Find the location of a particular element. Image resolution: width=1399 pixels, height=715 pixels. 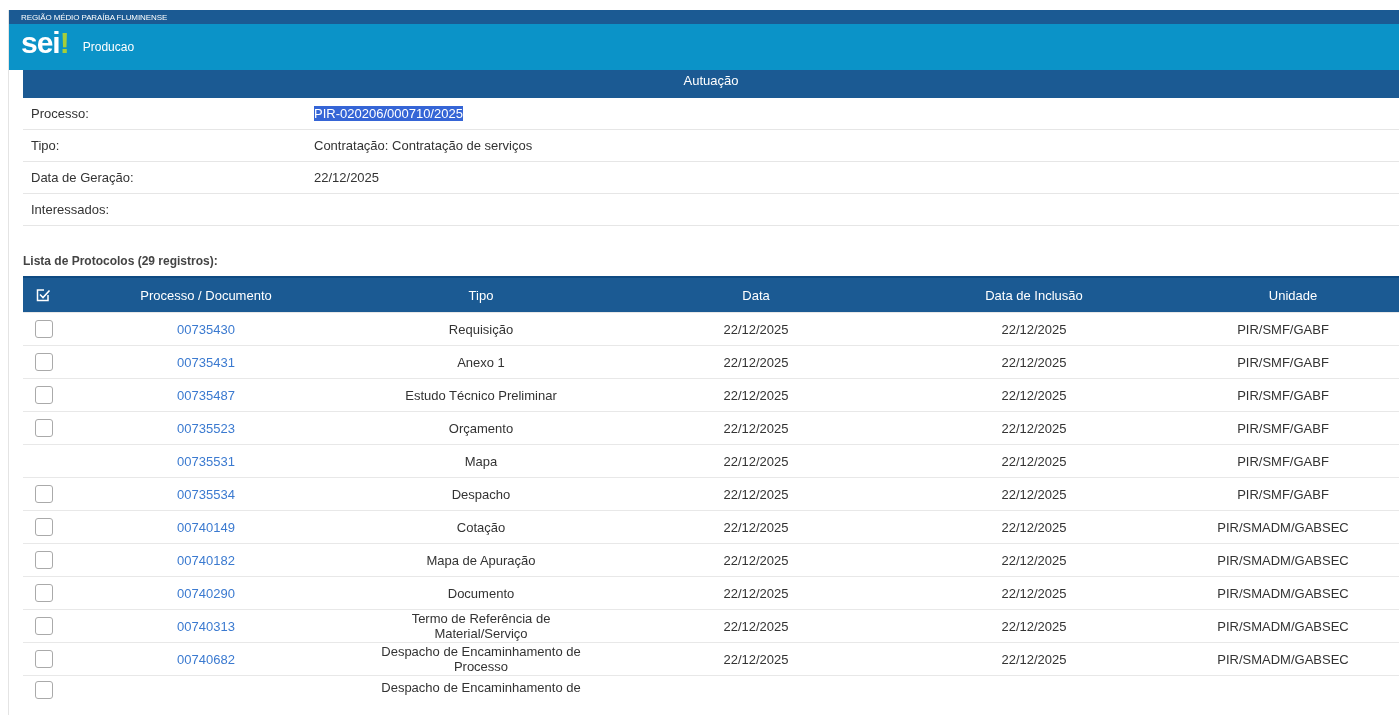

column-header: Data is located at coordinates (756, 295).